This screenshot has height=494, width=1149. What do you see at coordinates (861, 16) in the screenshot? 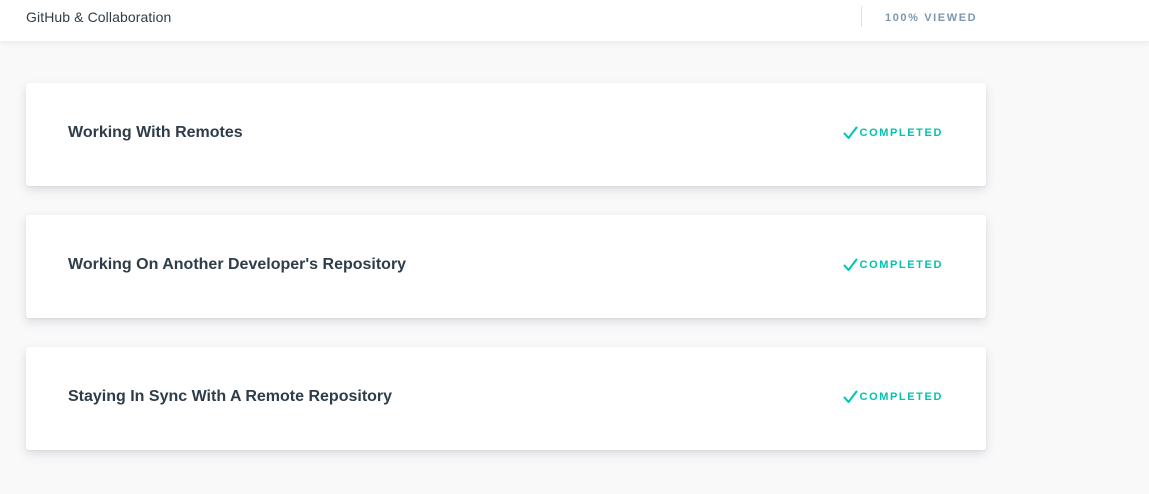
I see `header-divider` at bounding box center [861, 16].